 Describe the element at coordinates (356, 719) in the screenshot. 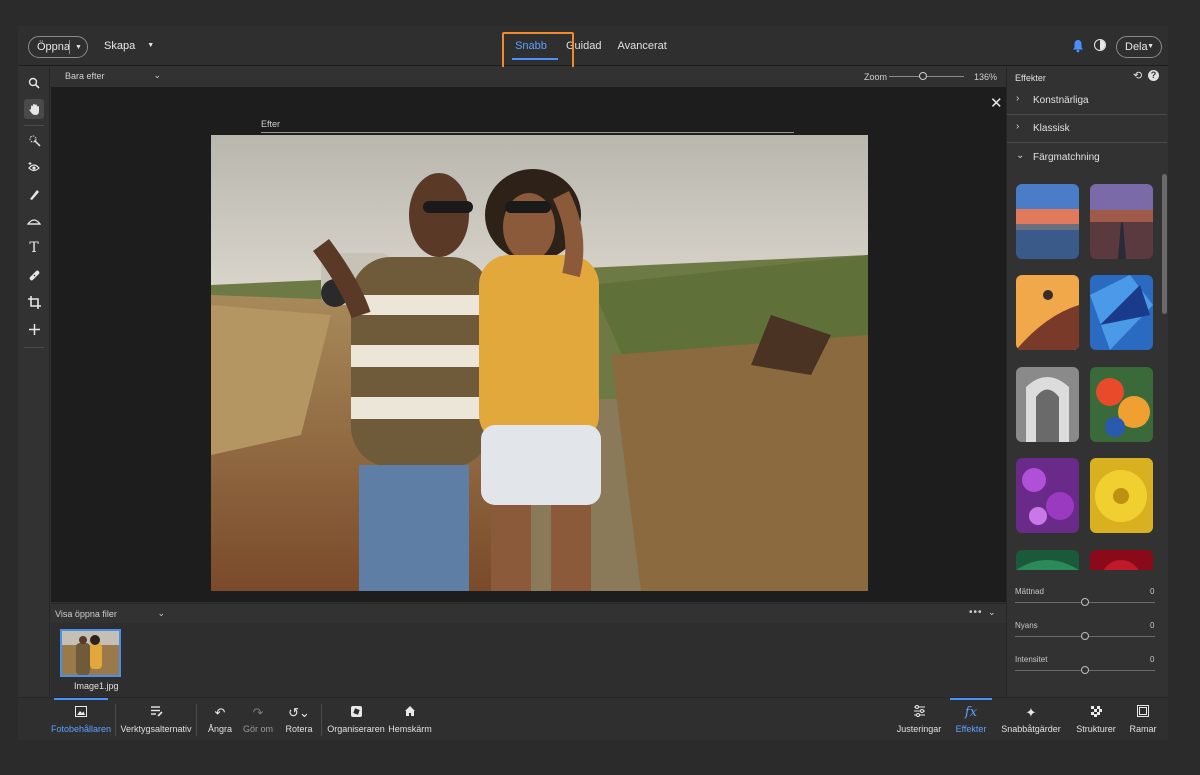

I see `organizer-button: Organiseraren` at that location.